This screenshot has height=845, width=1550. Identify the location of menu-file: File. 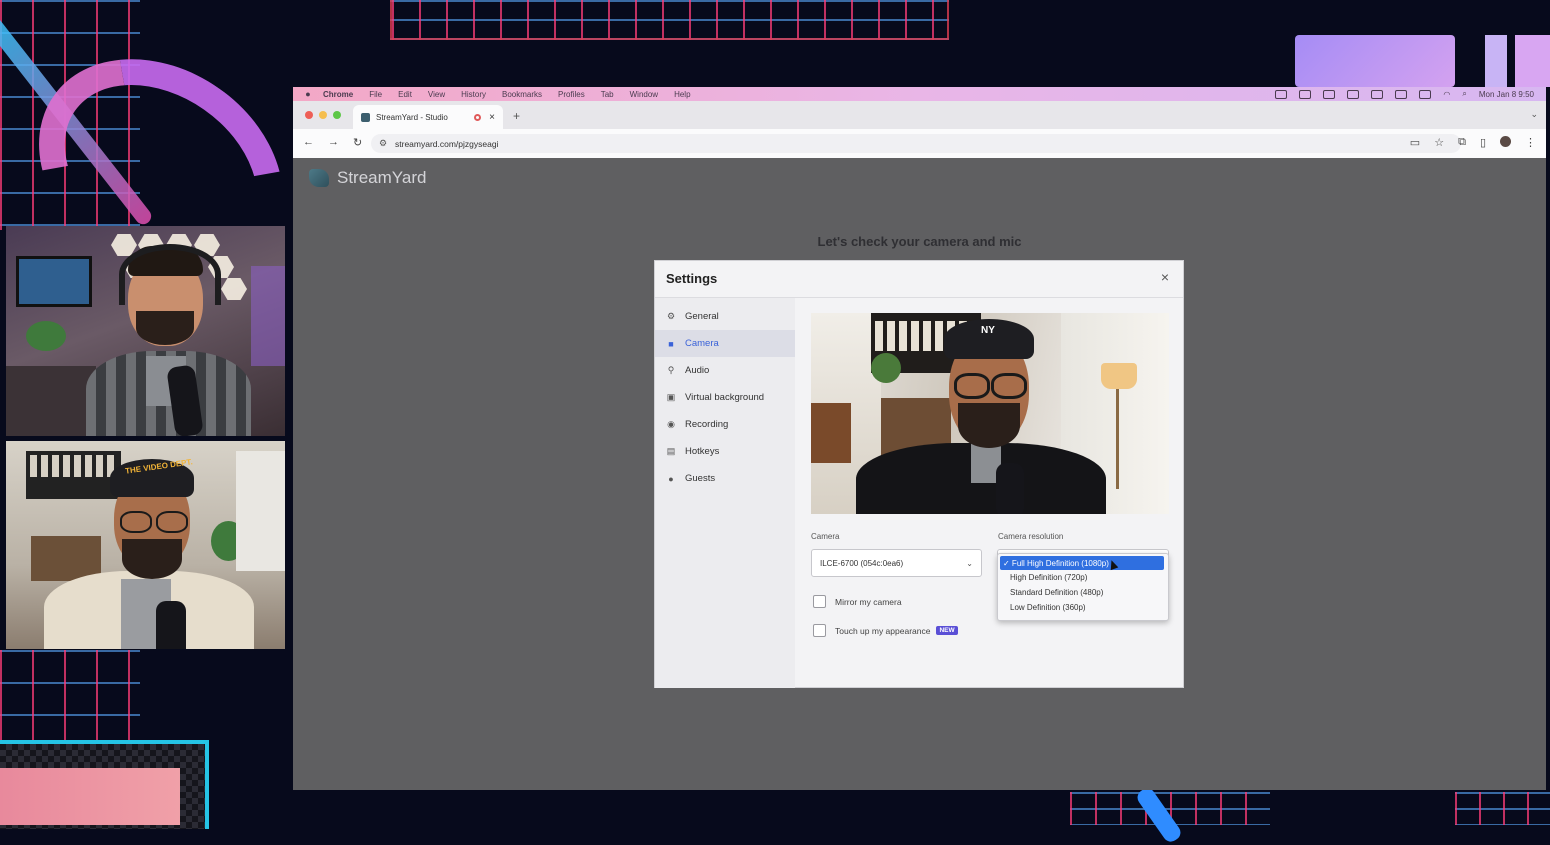
(375, 94).